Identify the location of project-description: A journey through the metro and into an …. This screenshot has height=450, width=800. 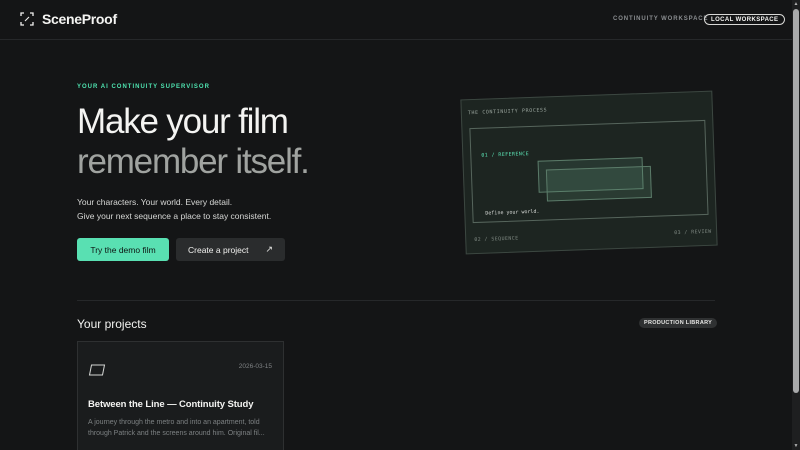
(176, 428).